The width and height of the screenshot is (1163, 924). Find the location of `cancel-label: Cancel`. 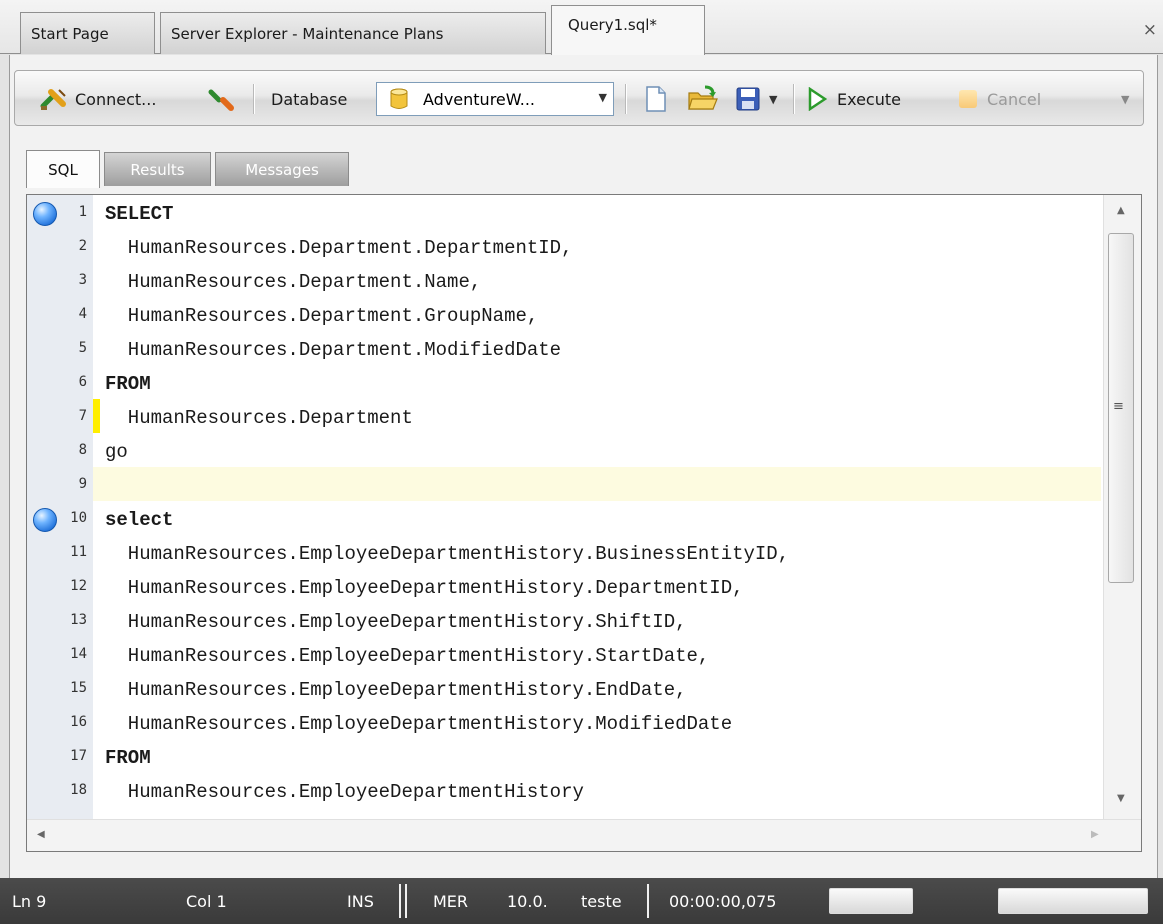

cancel-label: Cancel is located at coordinates (1014, 99).